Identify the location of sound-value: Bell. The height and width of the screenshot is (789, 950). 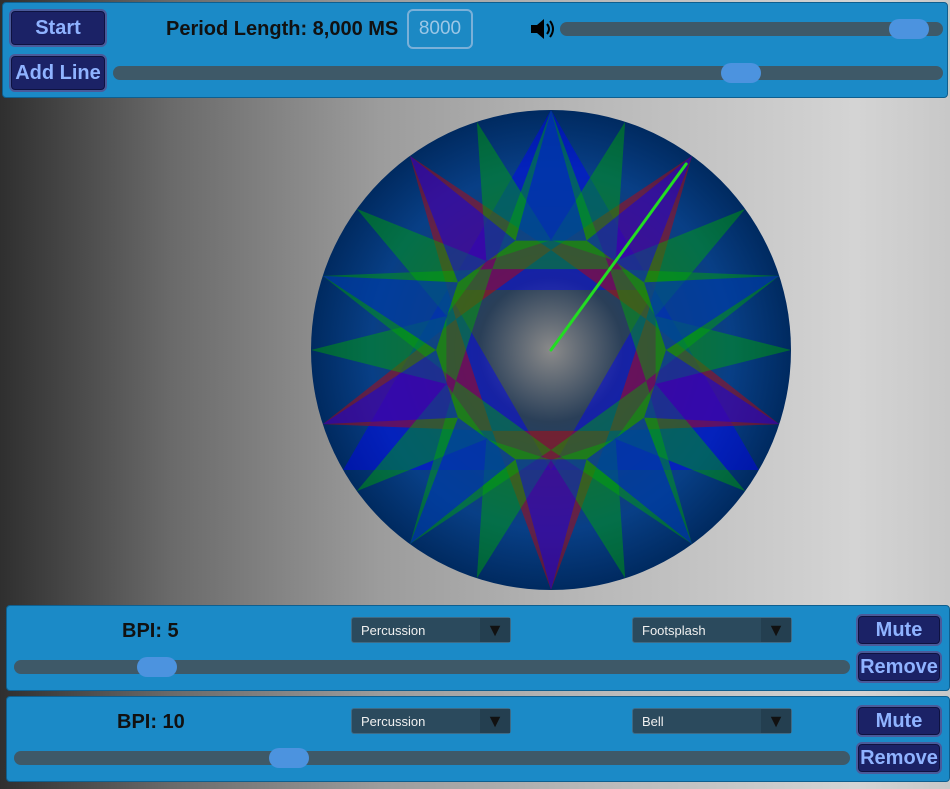
(653, 721).